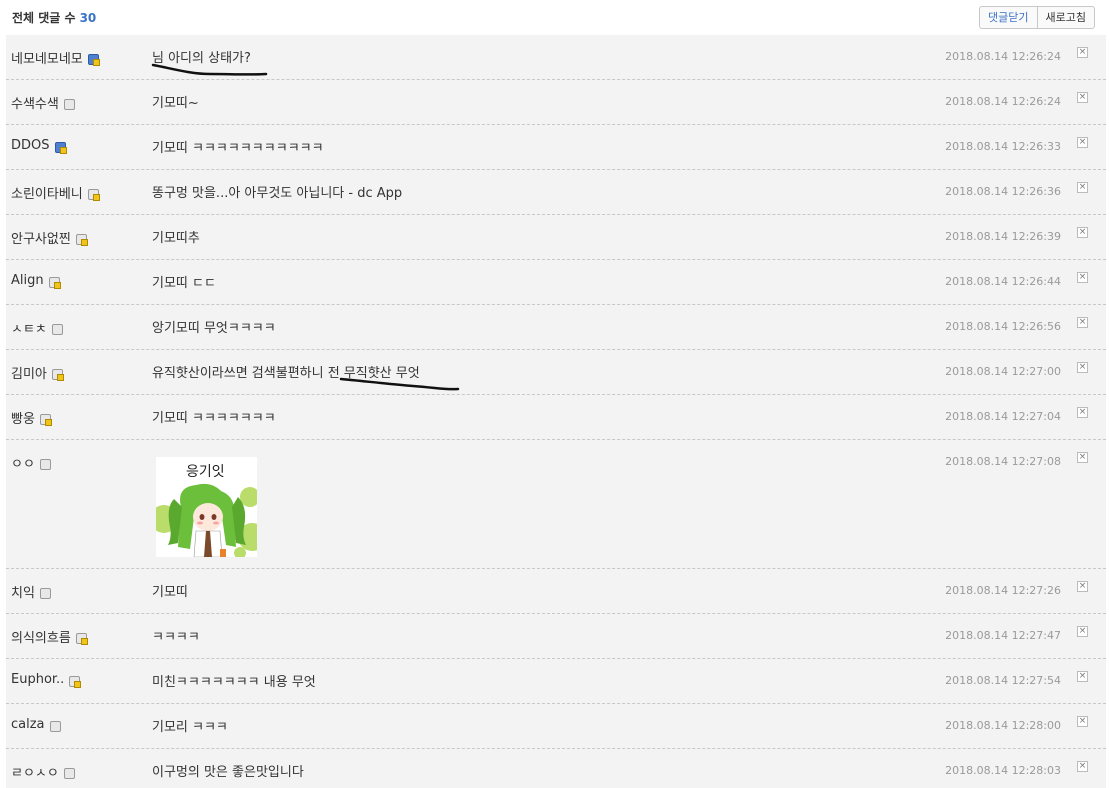 Image resolution: width=1110 pixels, height=788 pixels. I want to click on author-nickname: 소린이타베니, so click(47, 192).